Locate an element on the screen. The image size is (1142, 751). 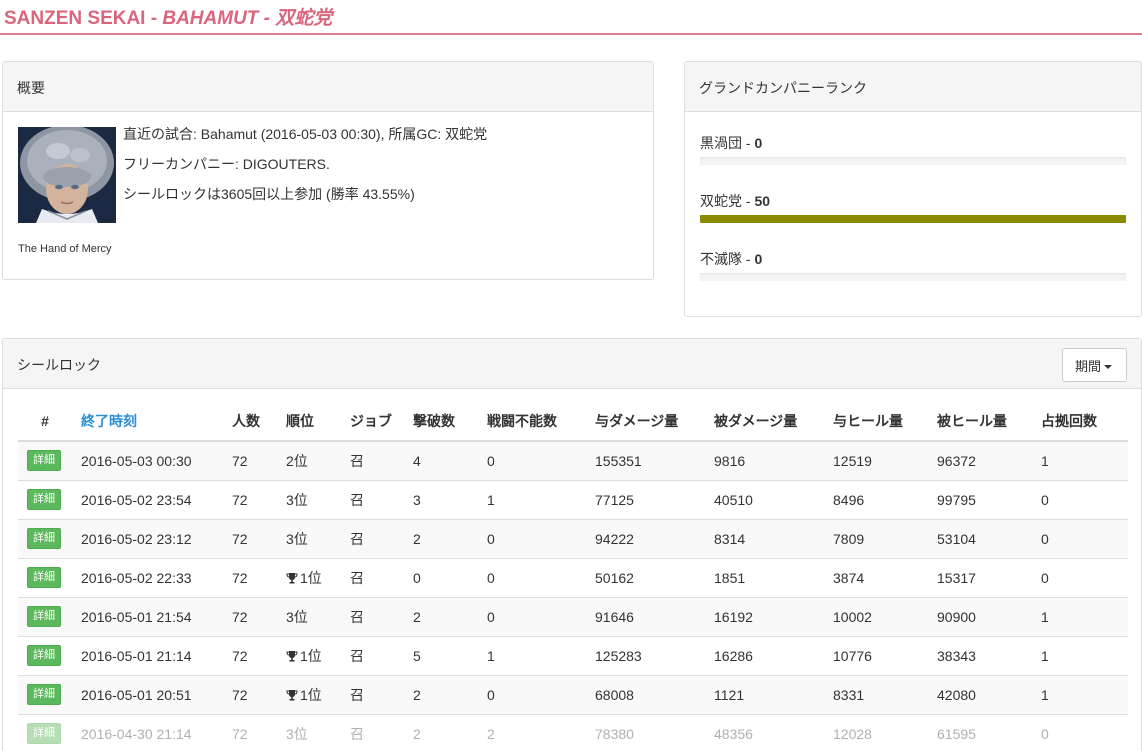
end-time-value: 2016-05-03 00:30 is located at coordinates (136, 460).